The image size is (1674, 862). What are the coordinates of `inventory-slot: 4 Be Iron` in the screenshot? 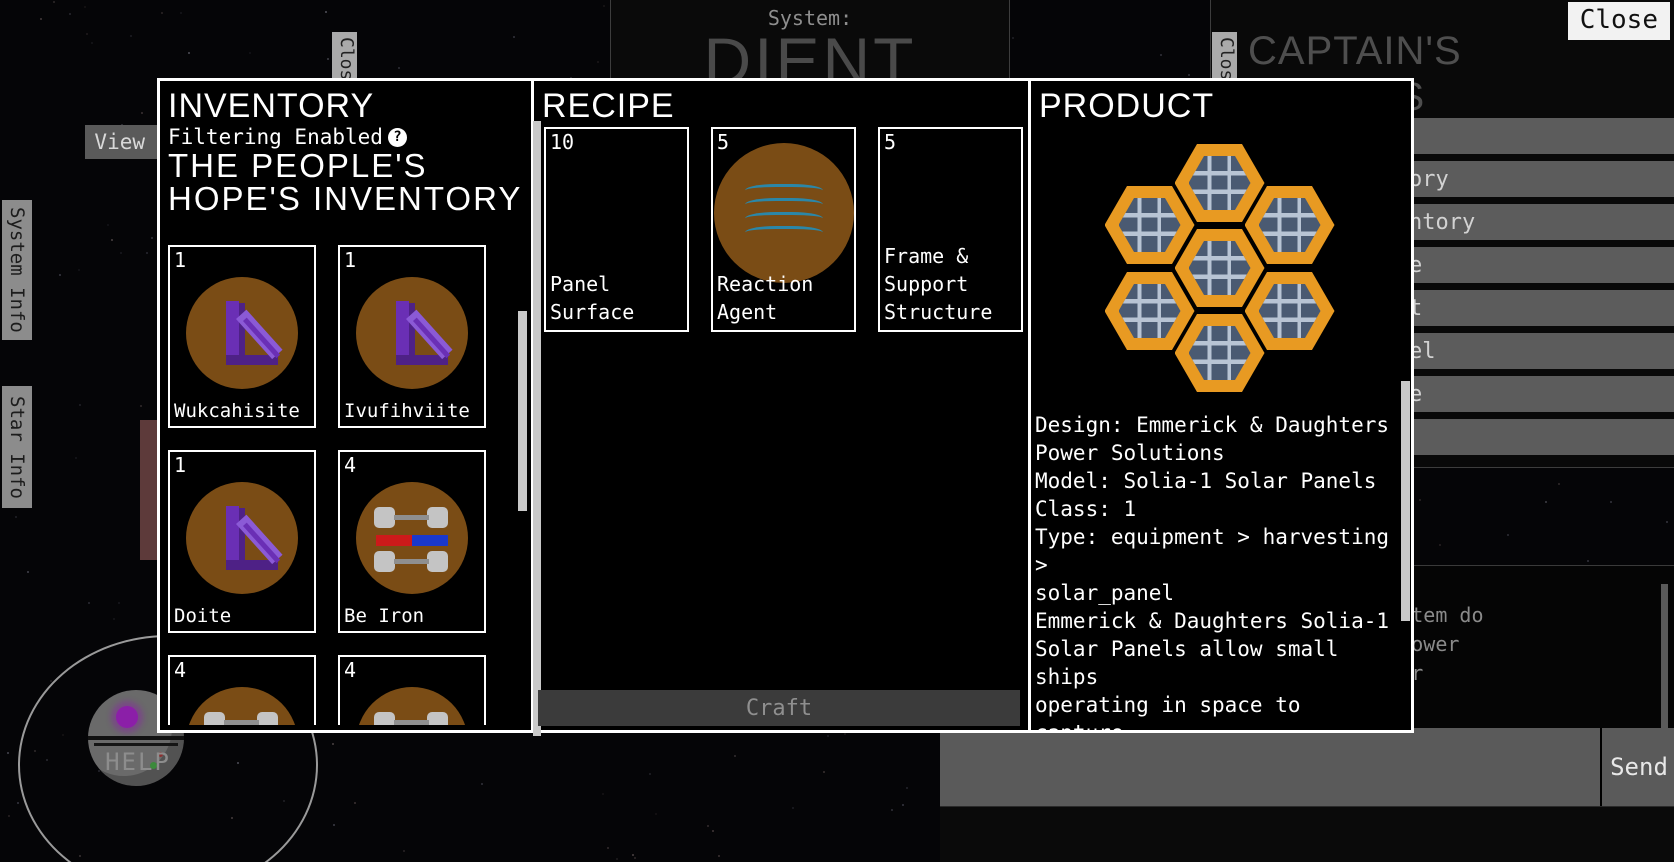 It's located at (412, 541).